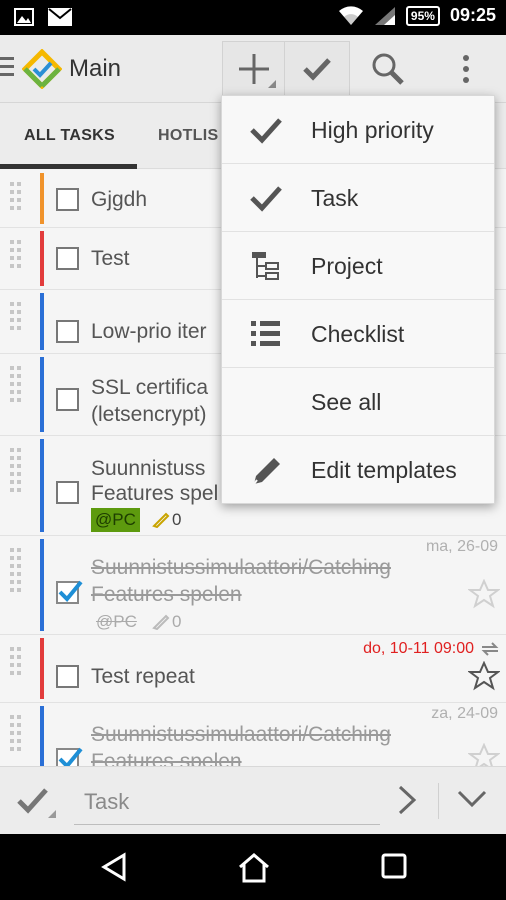 Image resolution: width=506 pixels, height=900 pixels. Describe the element at coordinates (347, 266) in the screenshot. I see `menu-item-label: Project` at that location.